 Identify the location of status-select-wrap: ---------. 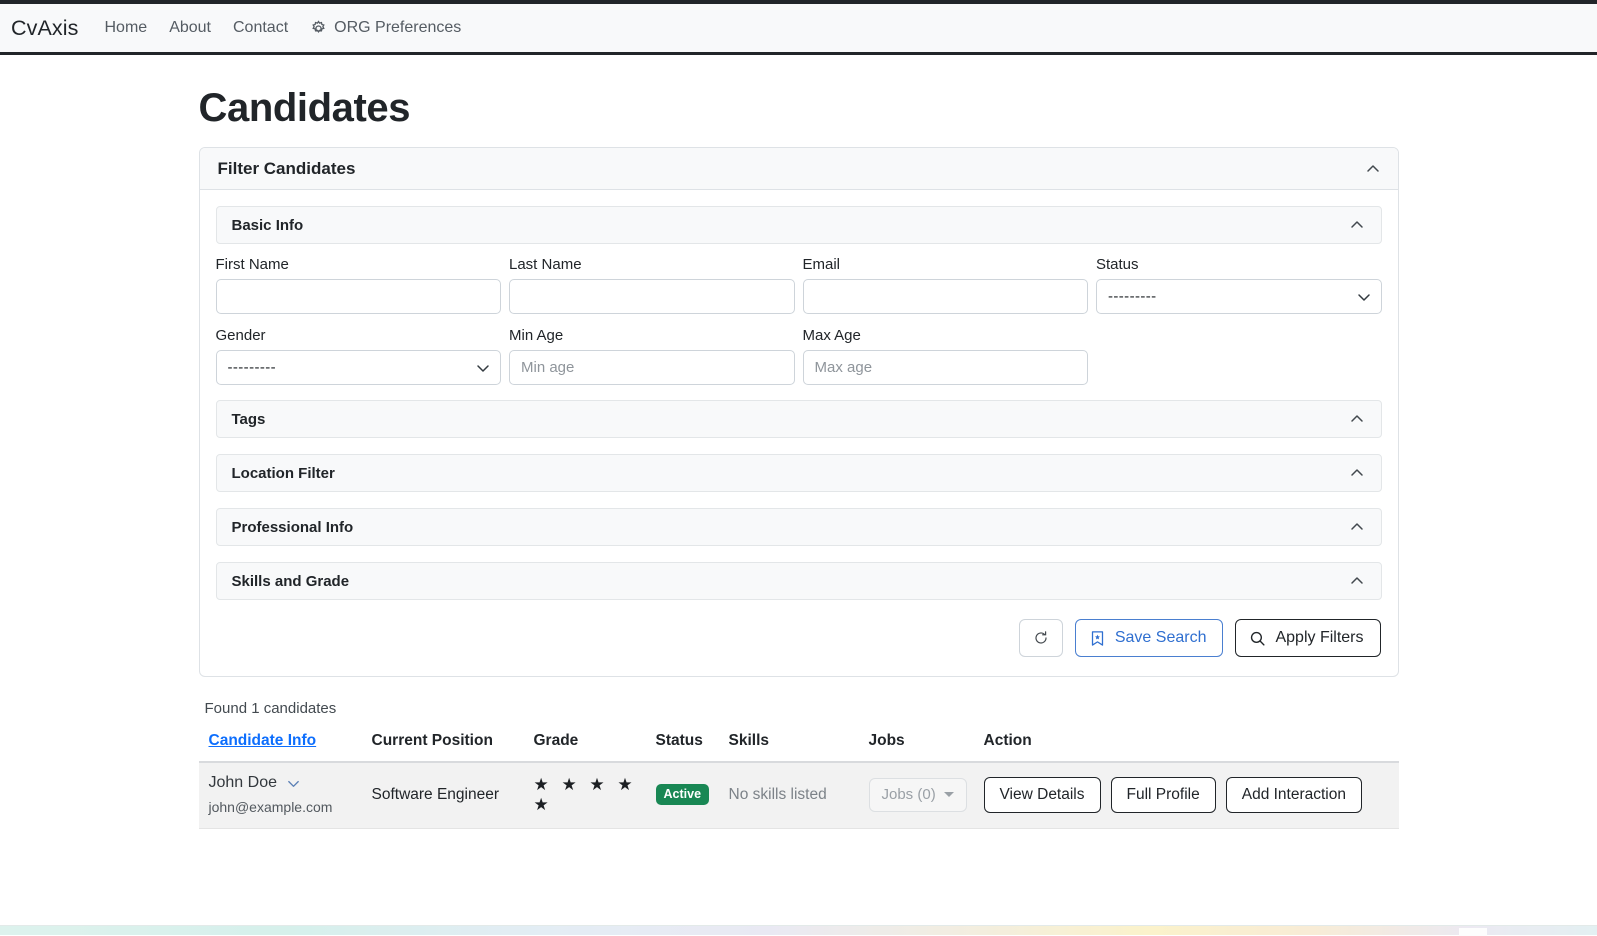
(1239, 296).